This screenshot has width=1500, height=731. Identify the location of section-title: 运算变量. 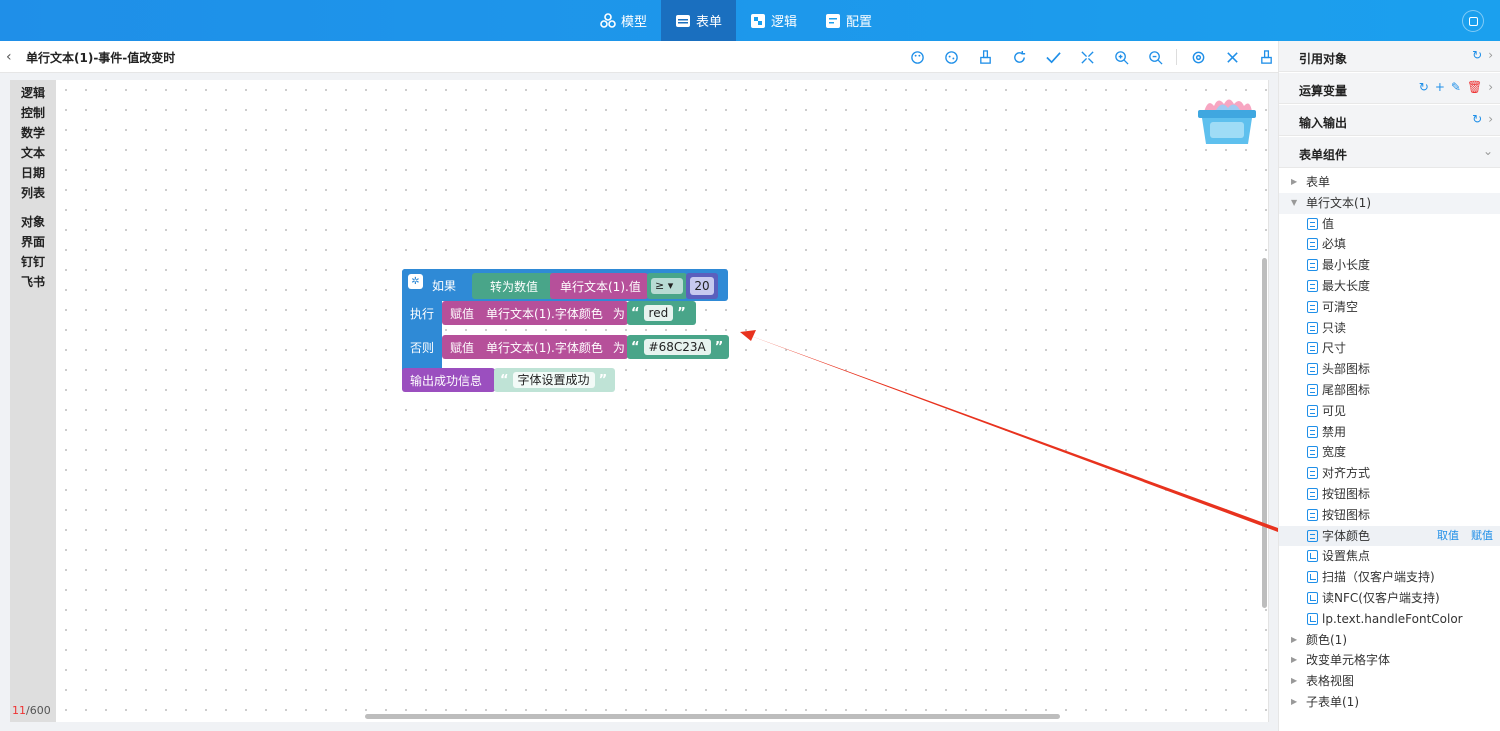
(1323, 91).